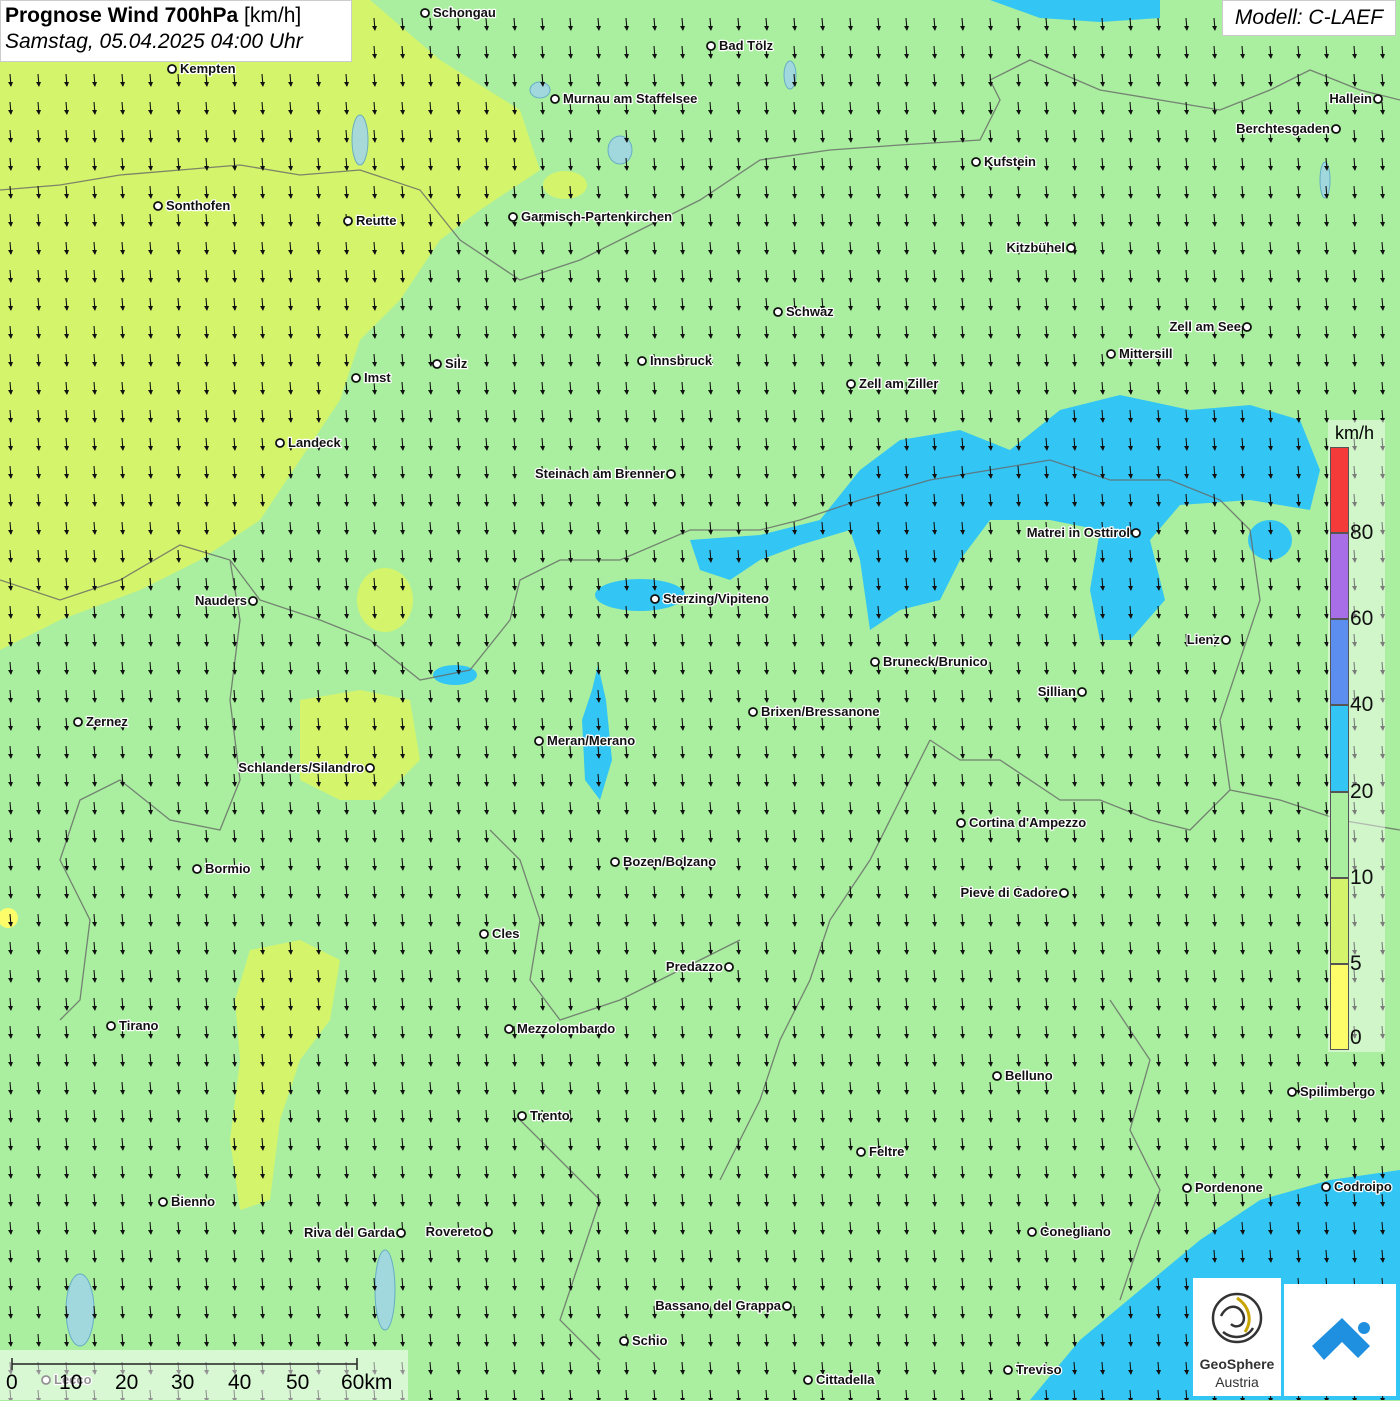  What do you see at coordinates (565, 185) in the screenshot?
I see `wind-zone-5-10-spot` at bounding box center [565, 185].